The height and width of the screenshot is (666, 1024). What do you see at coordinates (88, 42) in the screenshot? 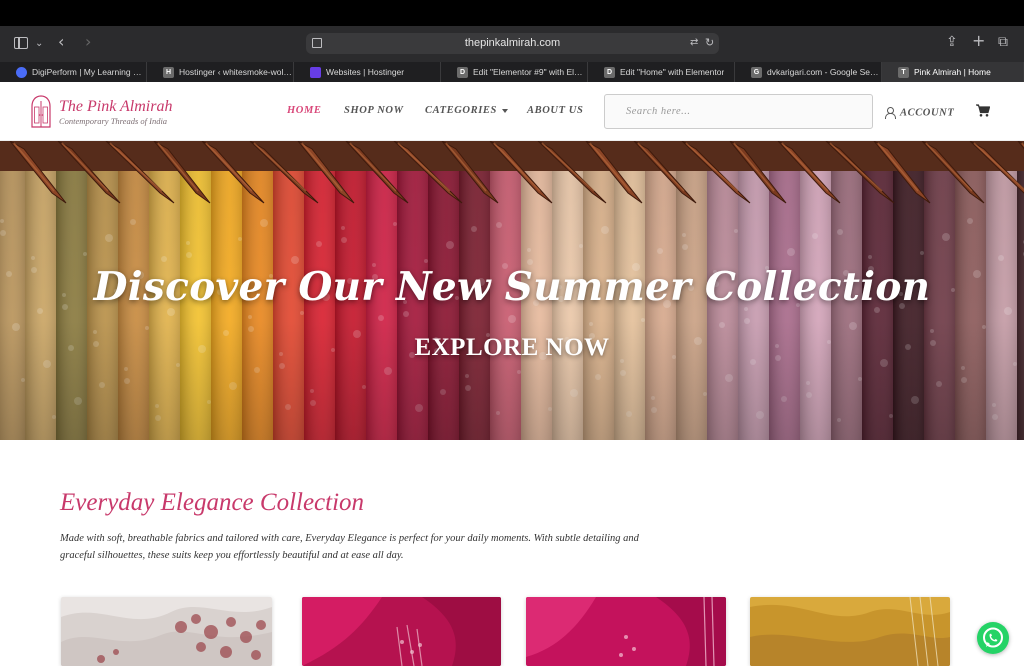
I see `forward-icon: ›` at bounding box center [88, 42].